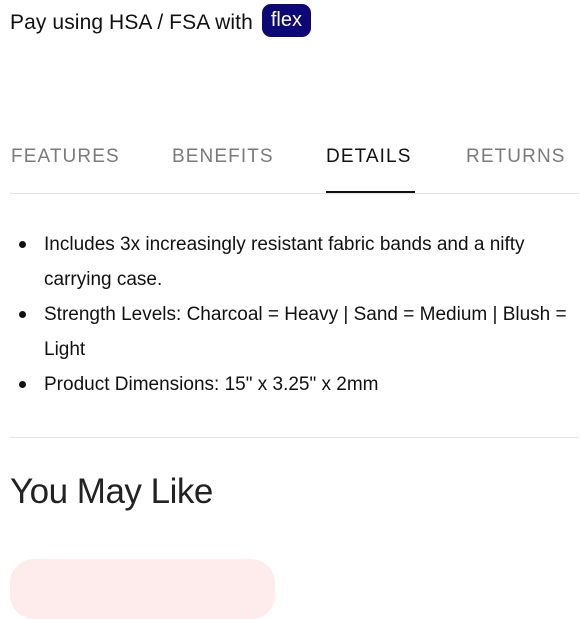 This screenshot has height=619, width=580. I want to click on you-may-like-heading: You May Like, so click(111, 491).